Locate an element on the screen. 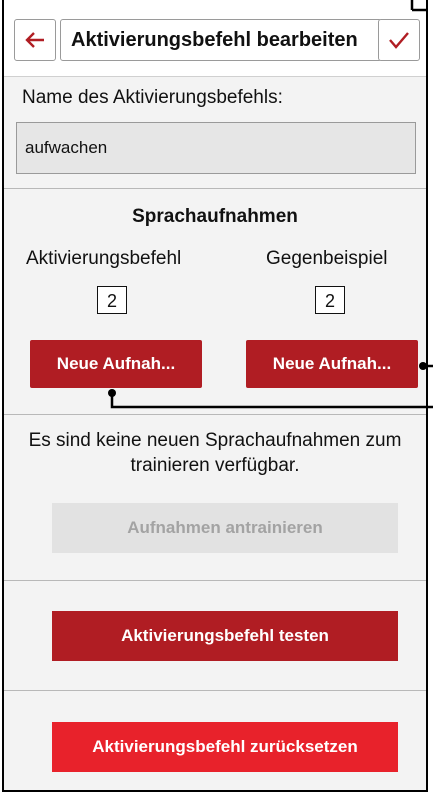 The width and height of the screenshot is (433, 796). positive-recordings-title: Aktivierungsbefehl is located at coordinates (104, 258).